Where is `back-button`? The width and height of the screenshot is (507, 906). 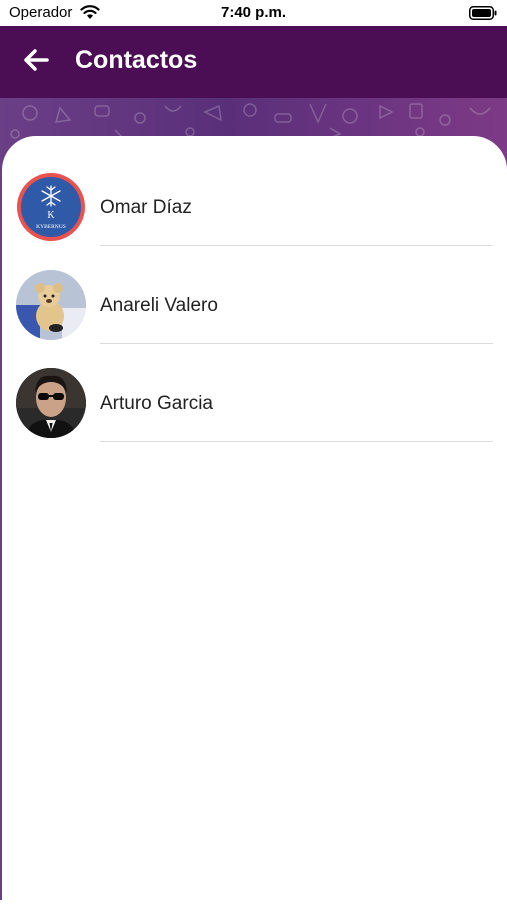
back-button is located at coordinates (36, 62).